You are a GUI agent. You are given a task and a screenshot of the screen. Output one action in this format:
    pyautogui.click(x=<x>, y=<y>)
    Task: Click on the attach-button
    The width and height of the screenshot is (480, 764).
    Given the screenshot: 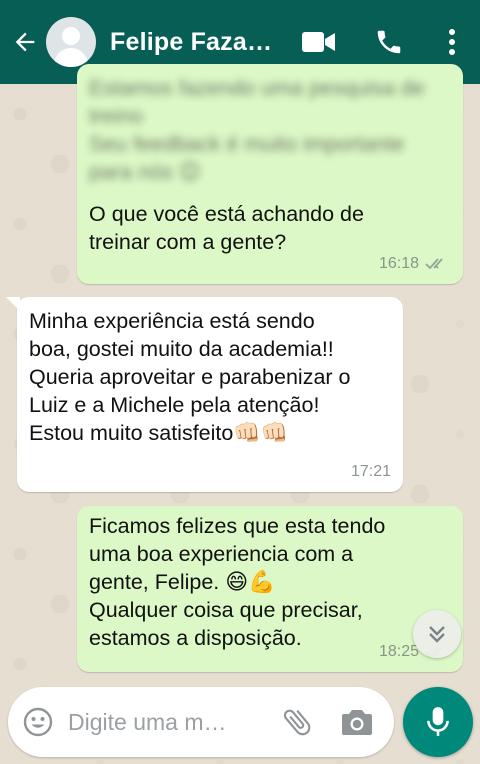 What is the action you would take?
    pyautogui.click(x=297, y=722)
    